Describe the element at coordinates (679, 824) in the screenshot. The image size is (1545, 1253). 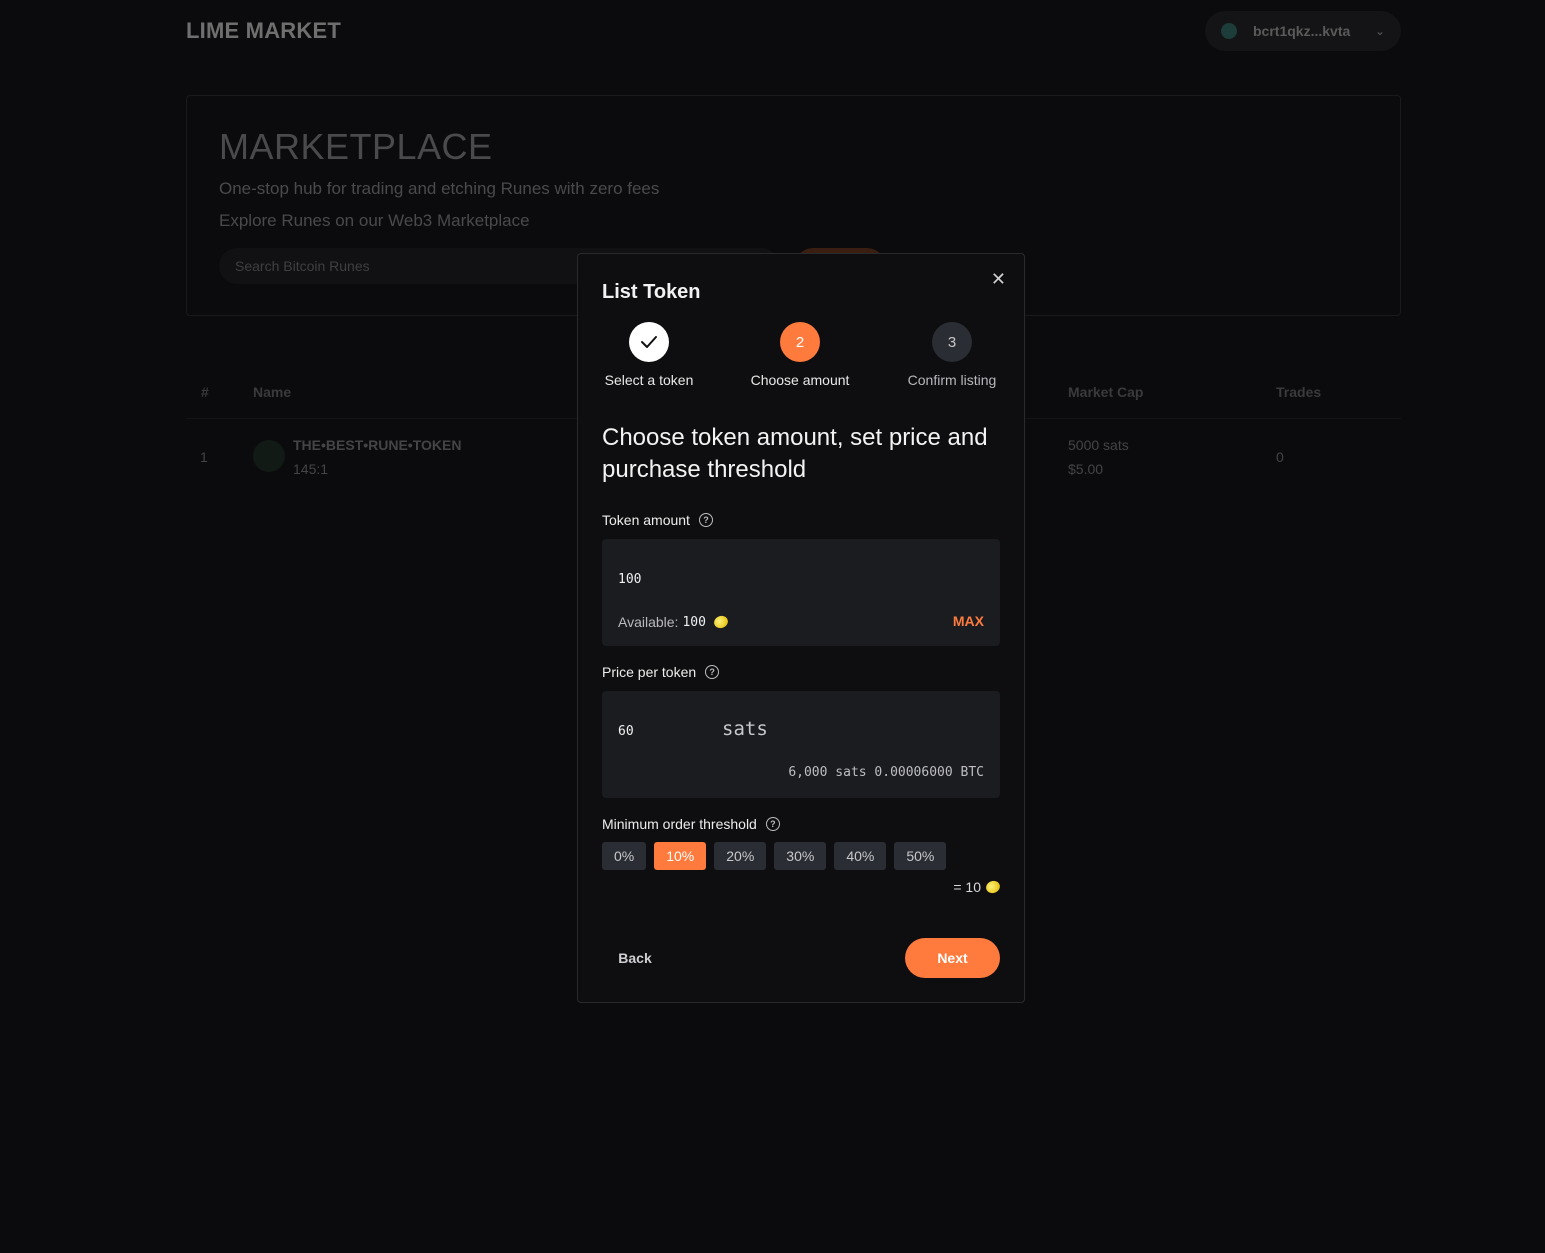
I see `threshold-label-text: Minimum order threshold` at that location.